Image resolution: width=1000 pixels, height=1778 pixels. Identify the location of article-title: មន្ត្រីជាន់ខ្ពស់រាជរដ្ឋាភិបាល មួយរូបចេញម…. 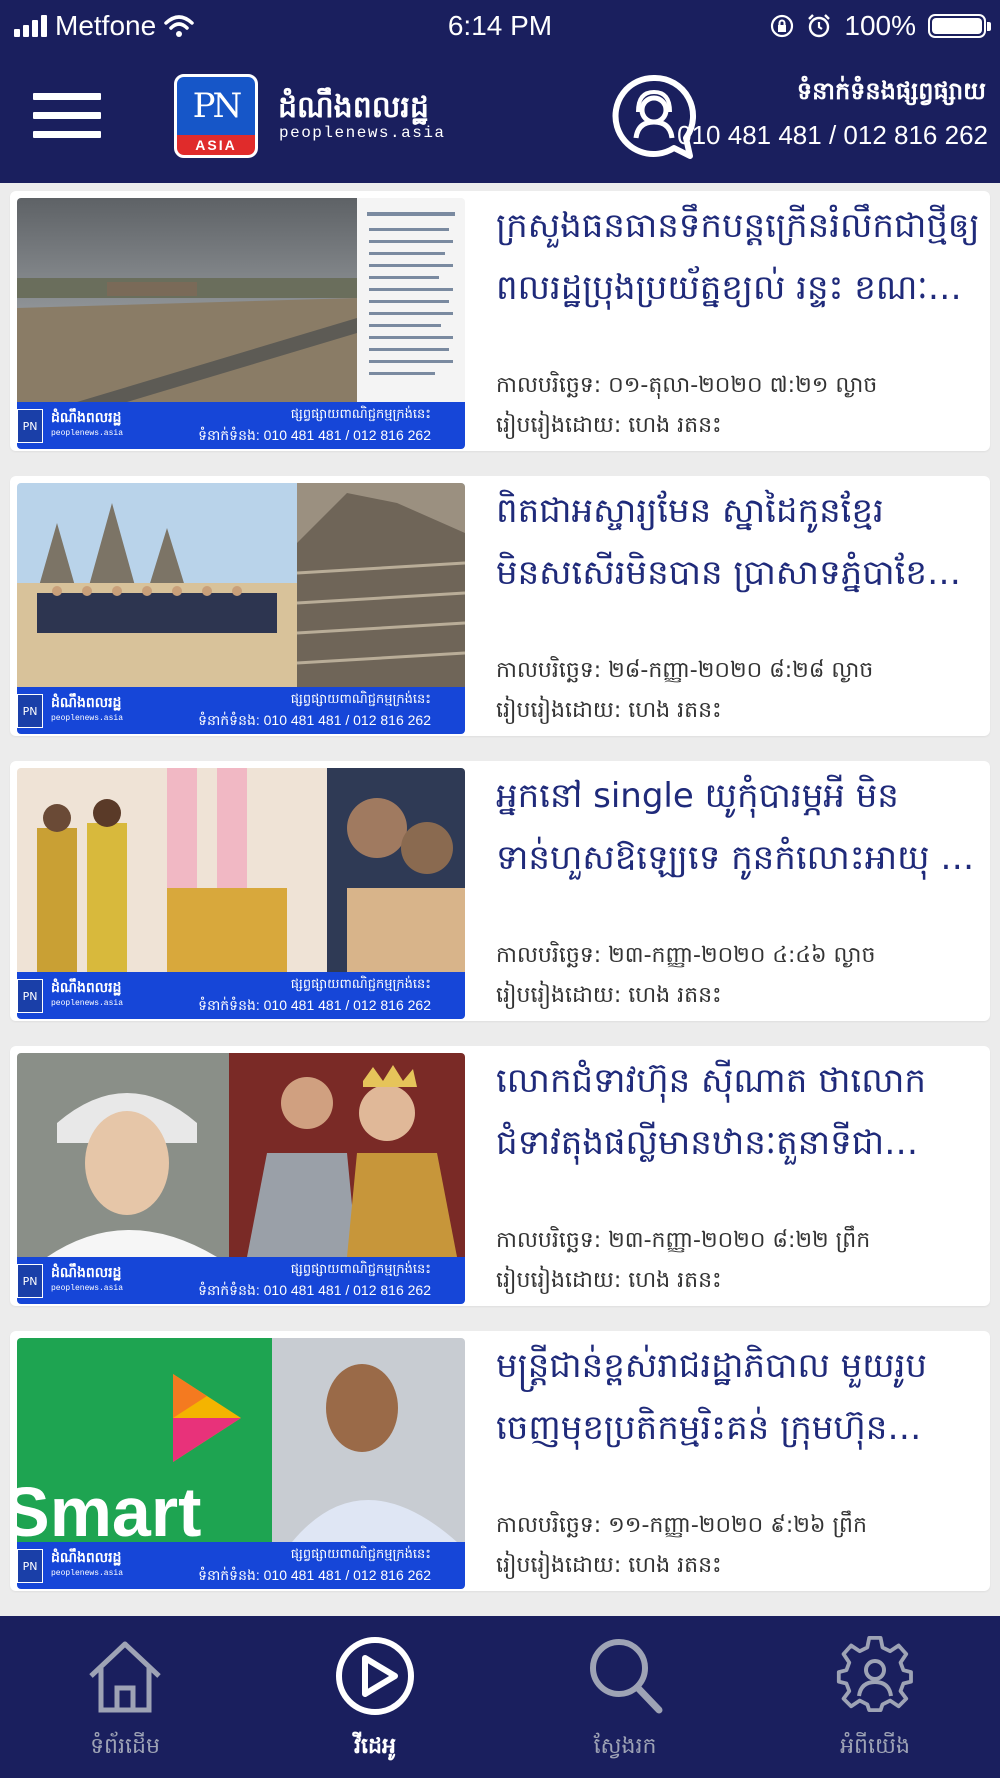
(739, 1397).